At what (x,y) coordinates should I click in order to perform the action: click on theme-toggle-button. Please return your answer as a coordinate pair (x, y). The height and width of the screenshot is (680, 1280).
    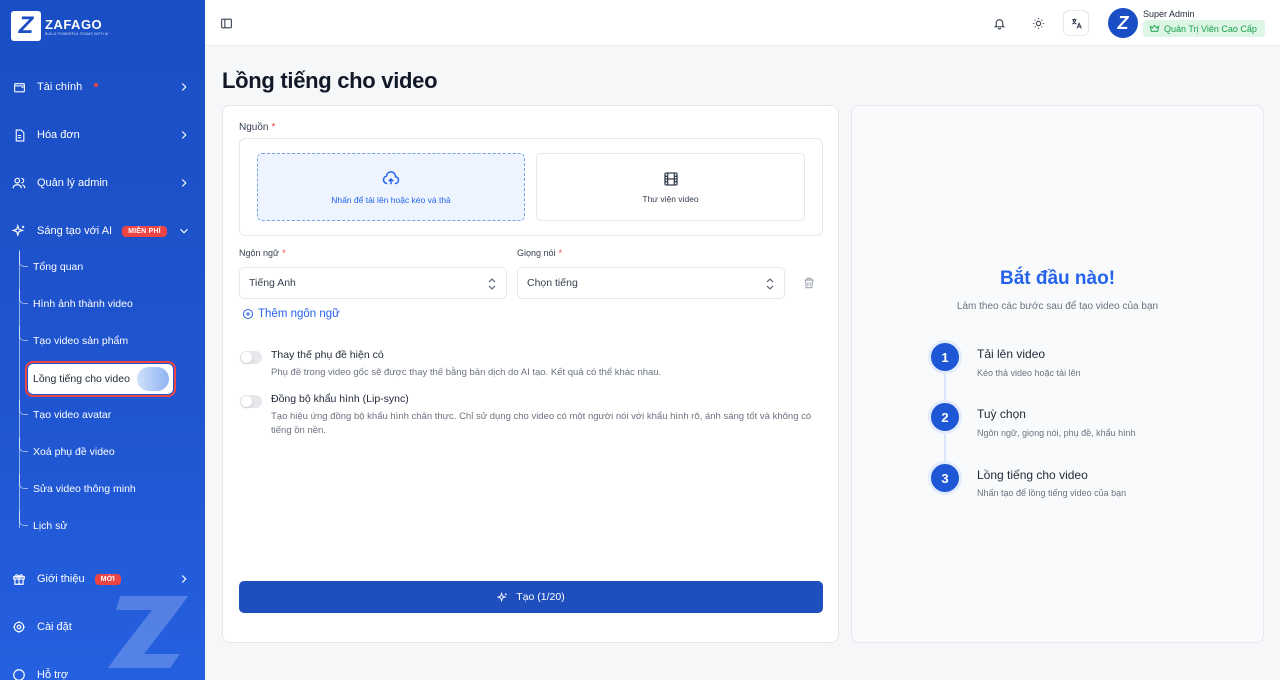
    Looking at the image, I should click on (1038, 23).